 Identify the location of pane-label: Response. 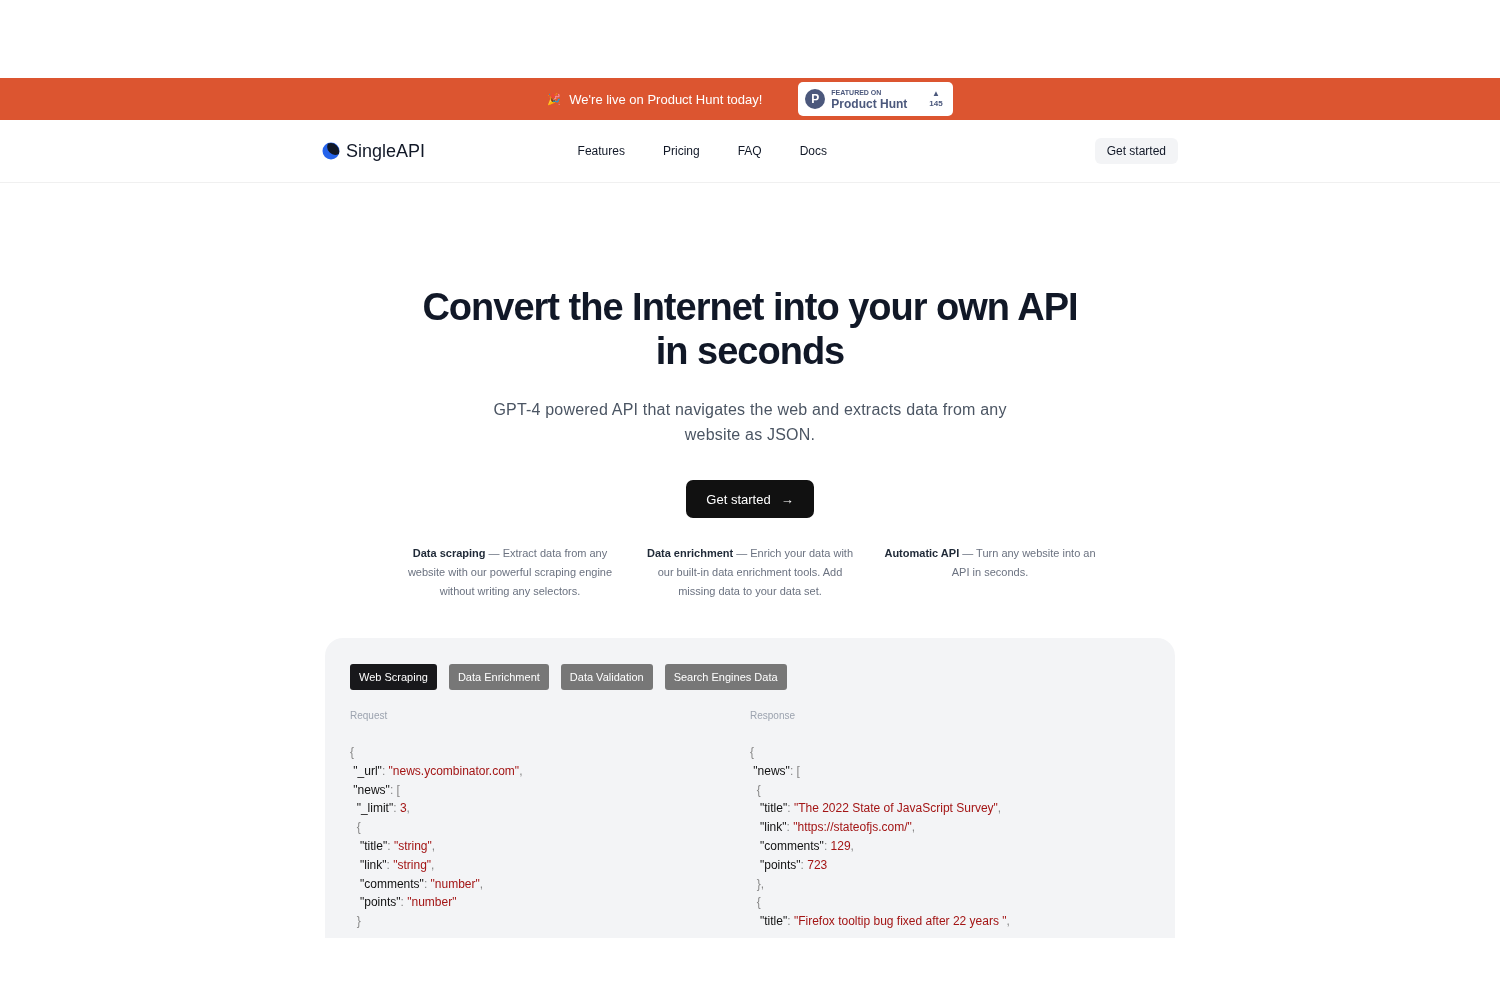
(773, 715).